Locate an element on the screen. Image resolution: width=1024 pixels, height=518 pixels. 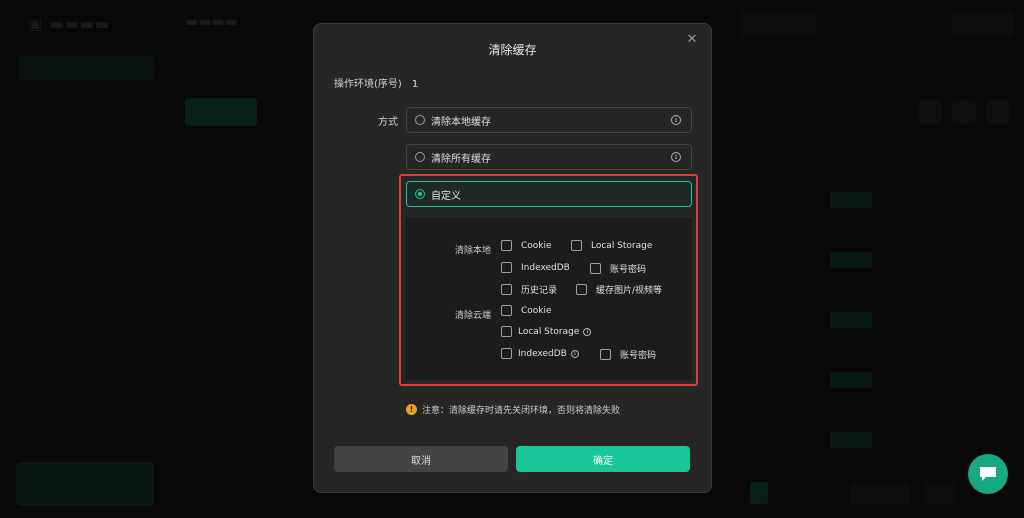
confirm-button: 确定 is located at coordinates (603, 459).